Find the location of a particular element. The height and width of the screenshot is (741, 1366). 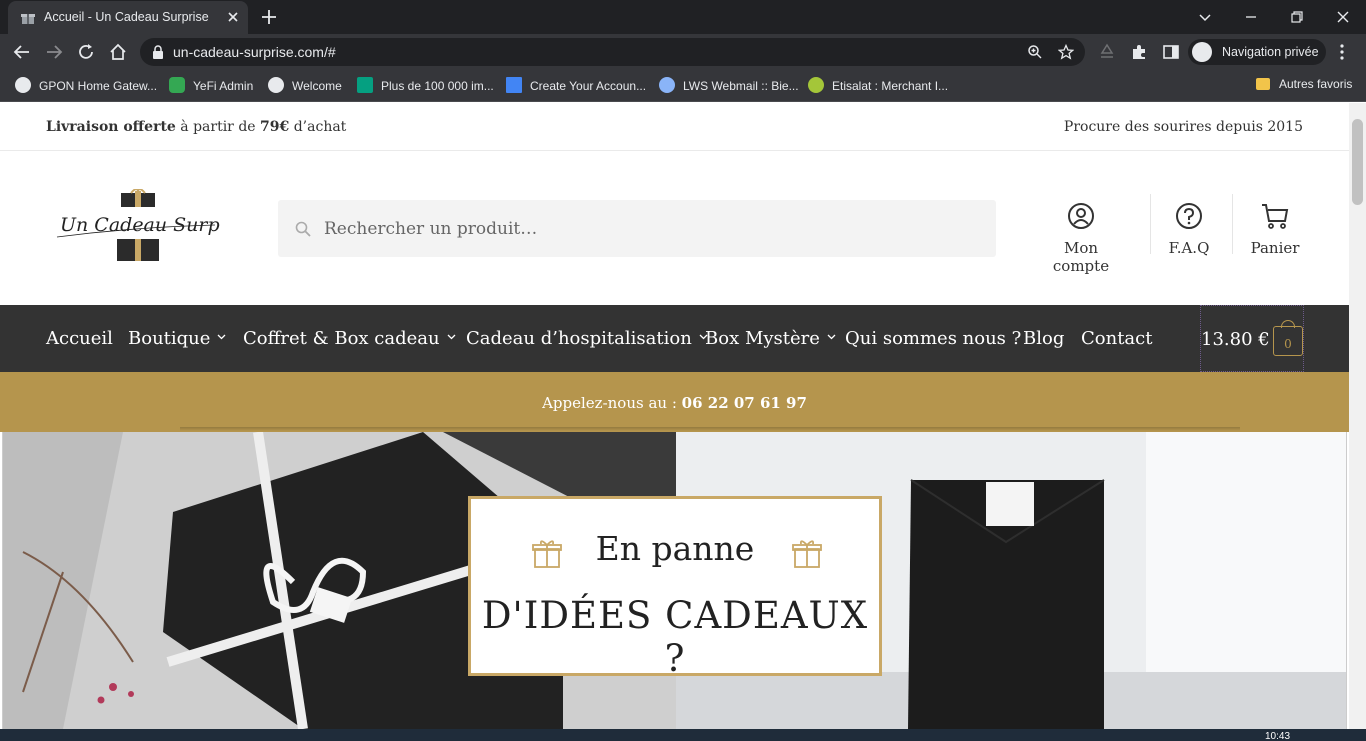

search-input is located at coordinates (644, 229).